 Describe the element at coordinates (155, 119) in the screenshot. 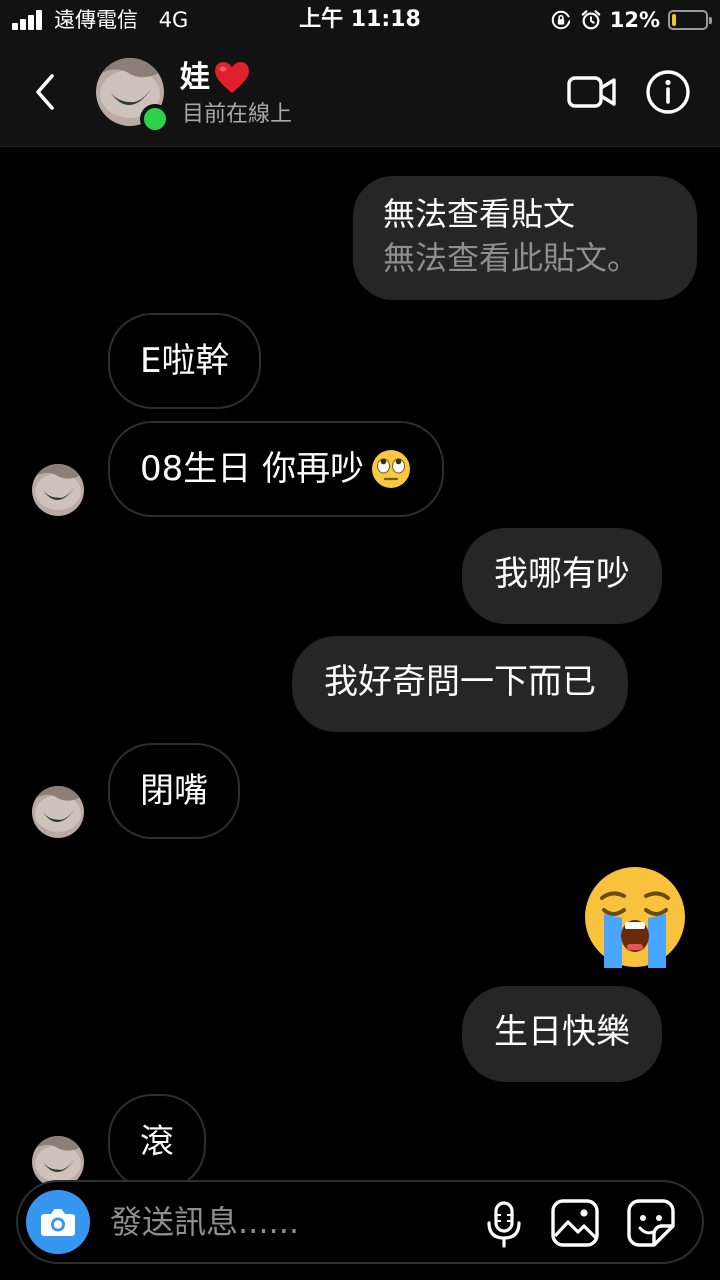

I see `online-indicator` at that location.